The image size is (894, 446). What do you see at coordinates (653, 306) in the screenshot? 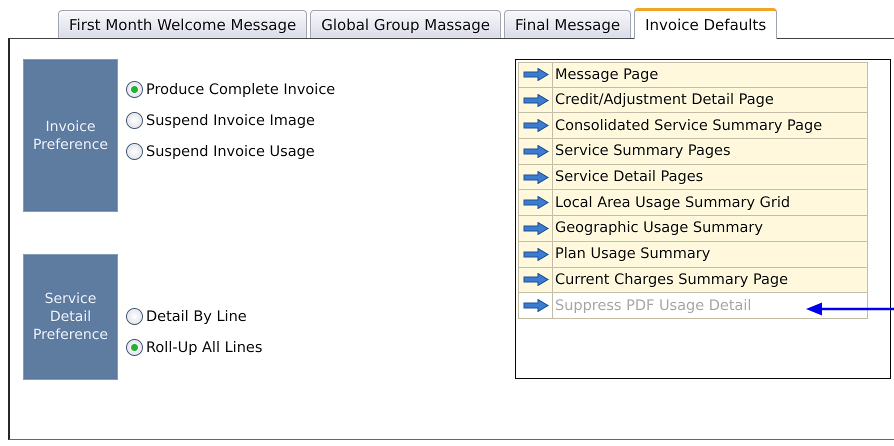
I see `page-item: Suppress PDF Usage Detail` at bounding box center [653, 306].